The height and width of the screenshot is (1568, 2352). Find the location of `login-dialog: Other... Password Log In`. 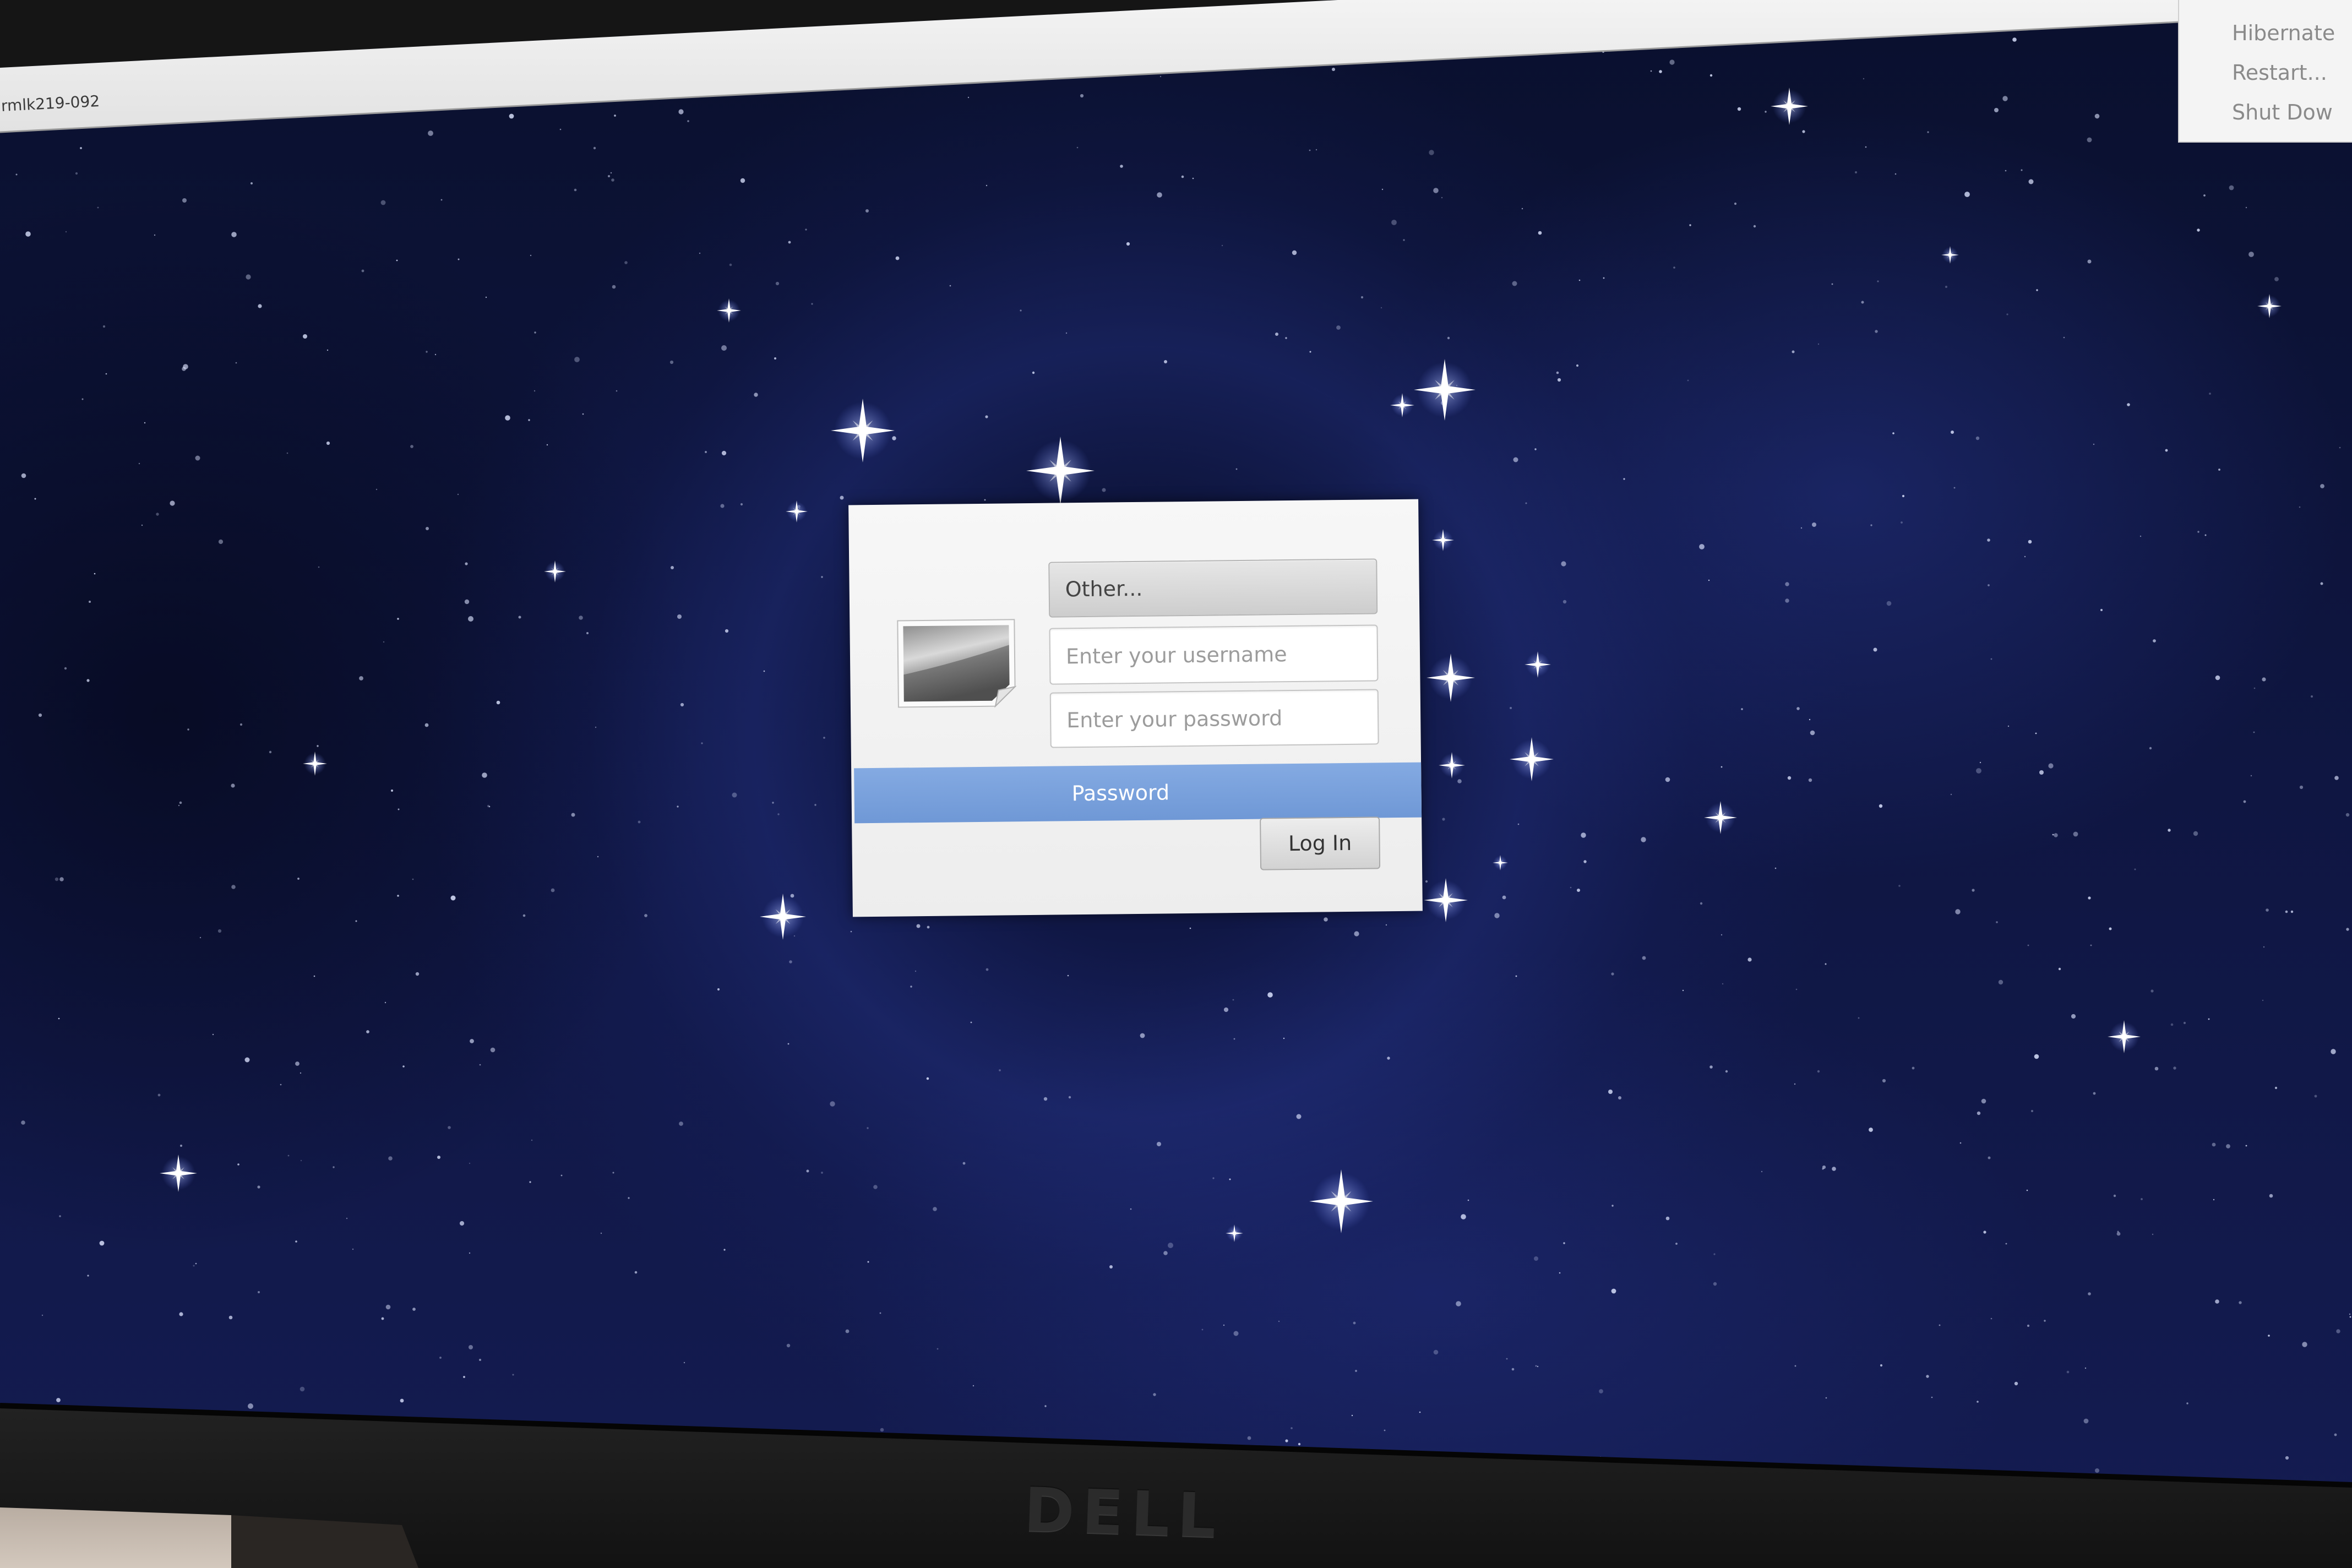

login-dialog: Other... Password Log In is located at coordinates (1136, 708).